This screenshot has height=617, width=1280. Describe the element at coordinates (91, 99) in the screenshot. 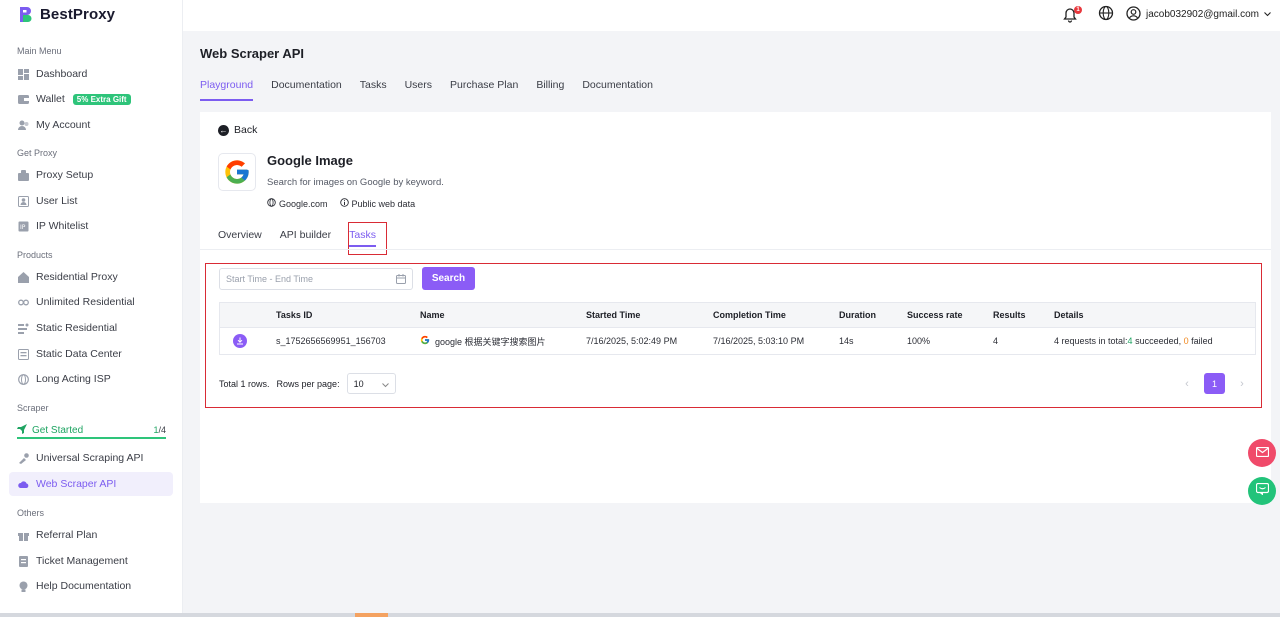

I see `sidebar-item-wallet: Wallet 5% Extra Gift` at that location.